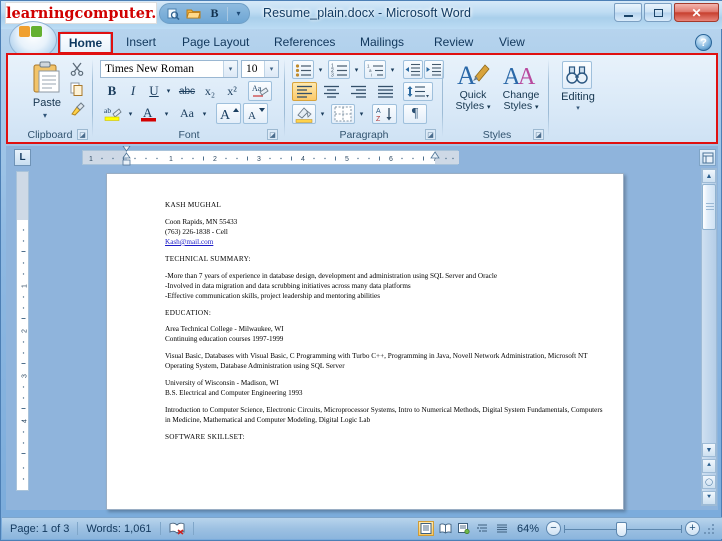 This screenshot has height=541, width=722. What do you see at coordinates (382, 42) in the screenshot?
I see `tab-mailings: Mailings` at bounding box center [382, 42].